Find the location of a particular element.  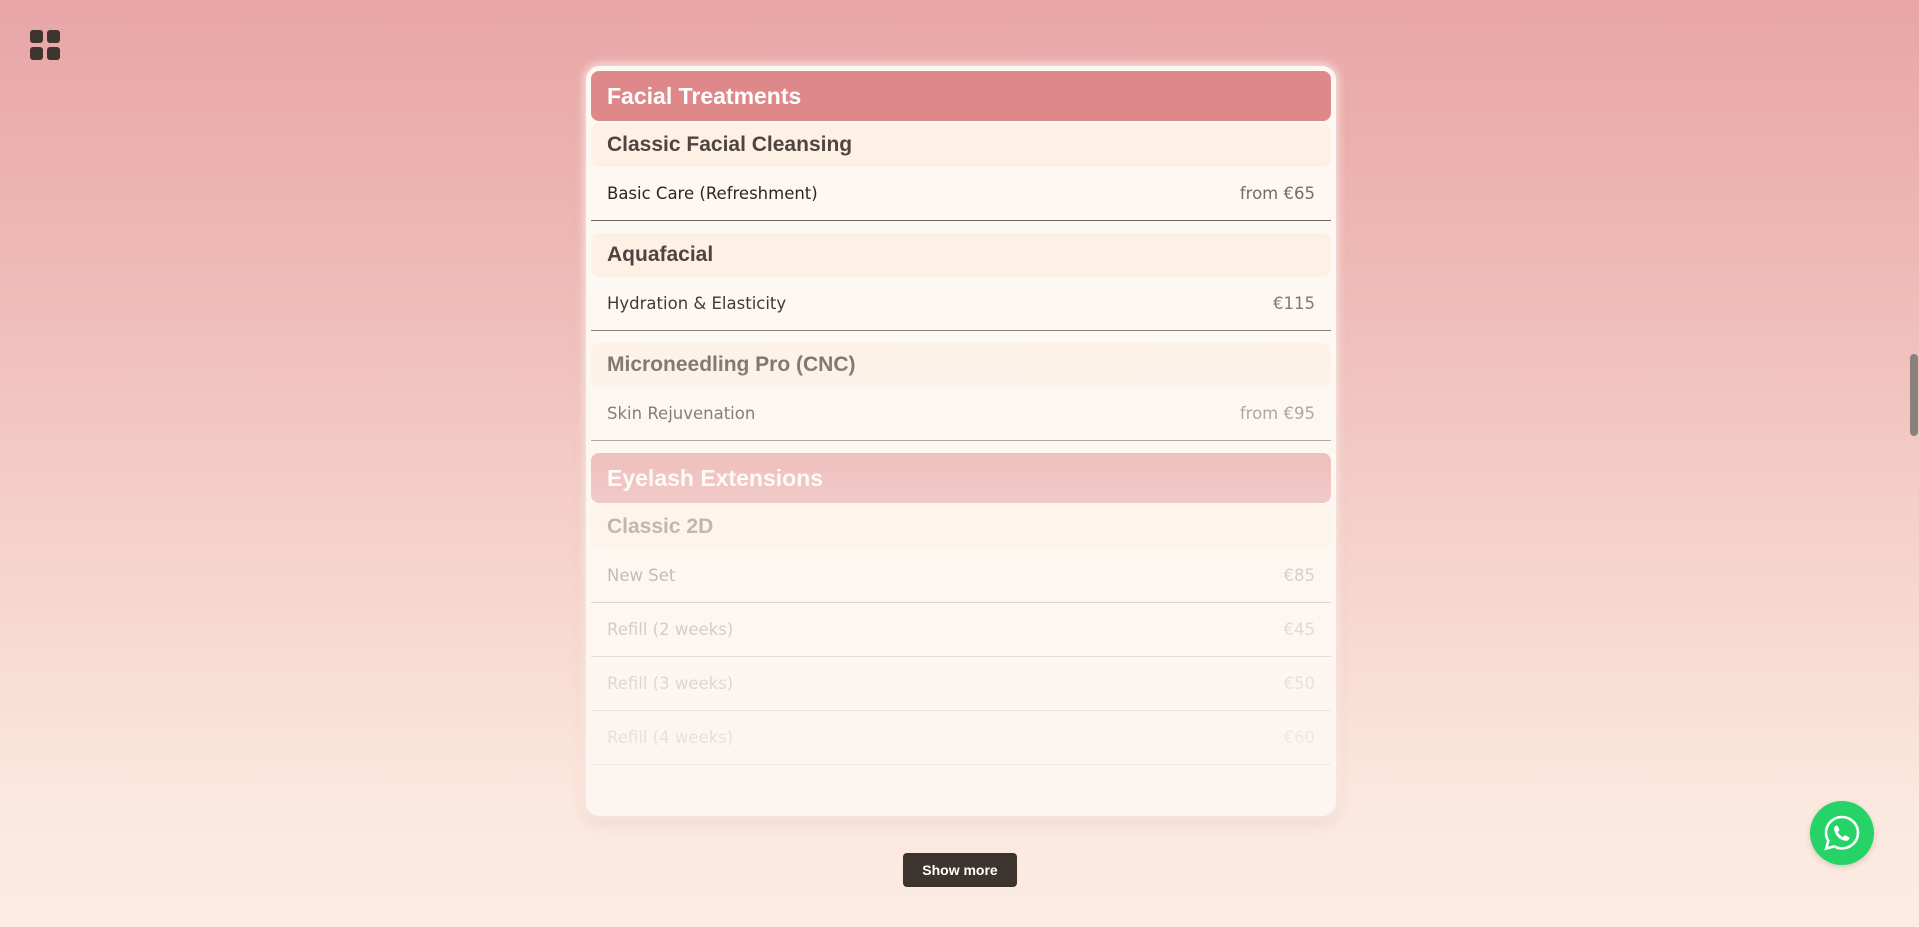

whatsapp-icon is located at coordinates (1842, 833).